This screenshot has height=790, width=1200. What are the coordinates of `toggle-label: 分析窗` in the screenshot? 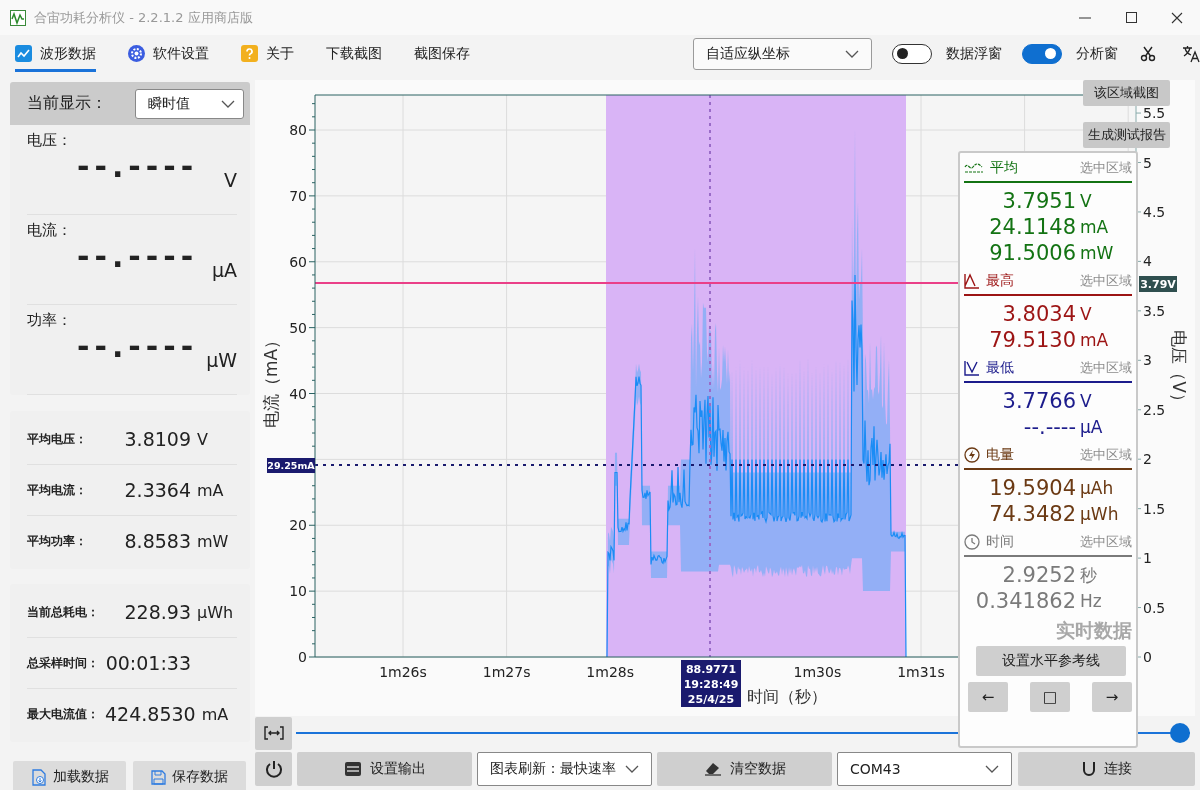 It's located at (1097, 53).